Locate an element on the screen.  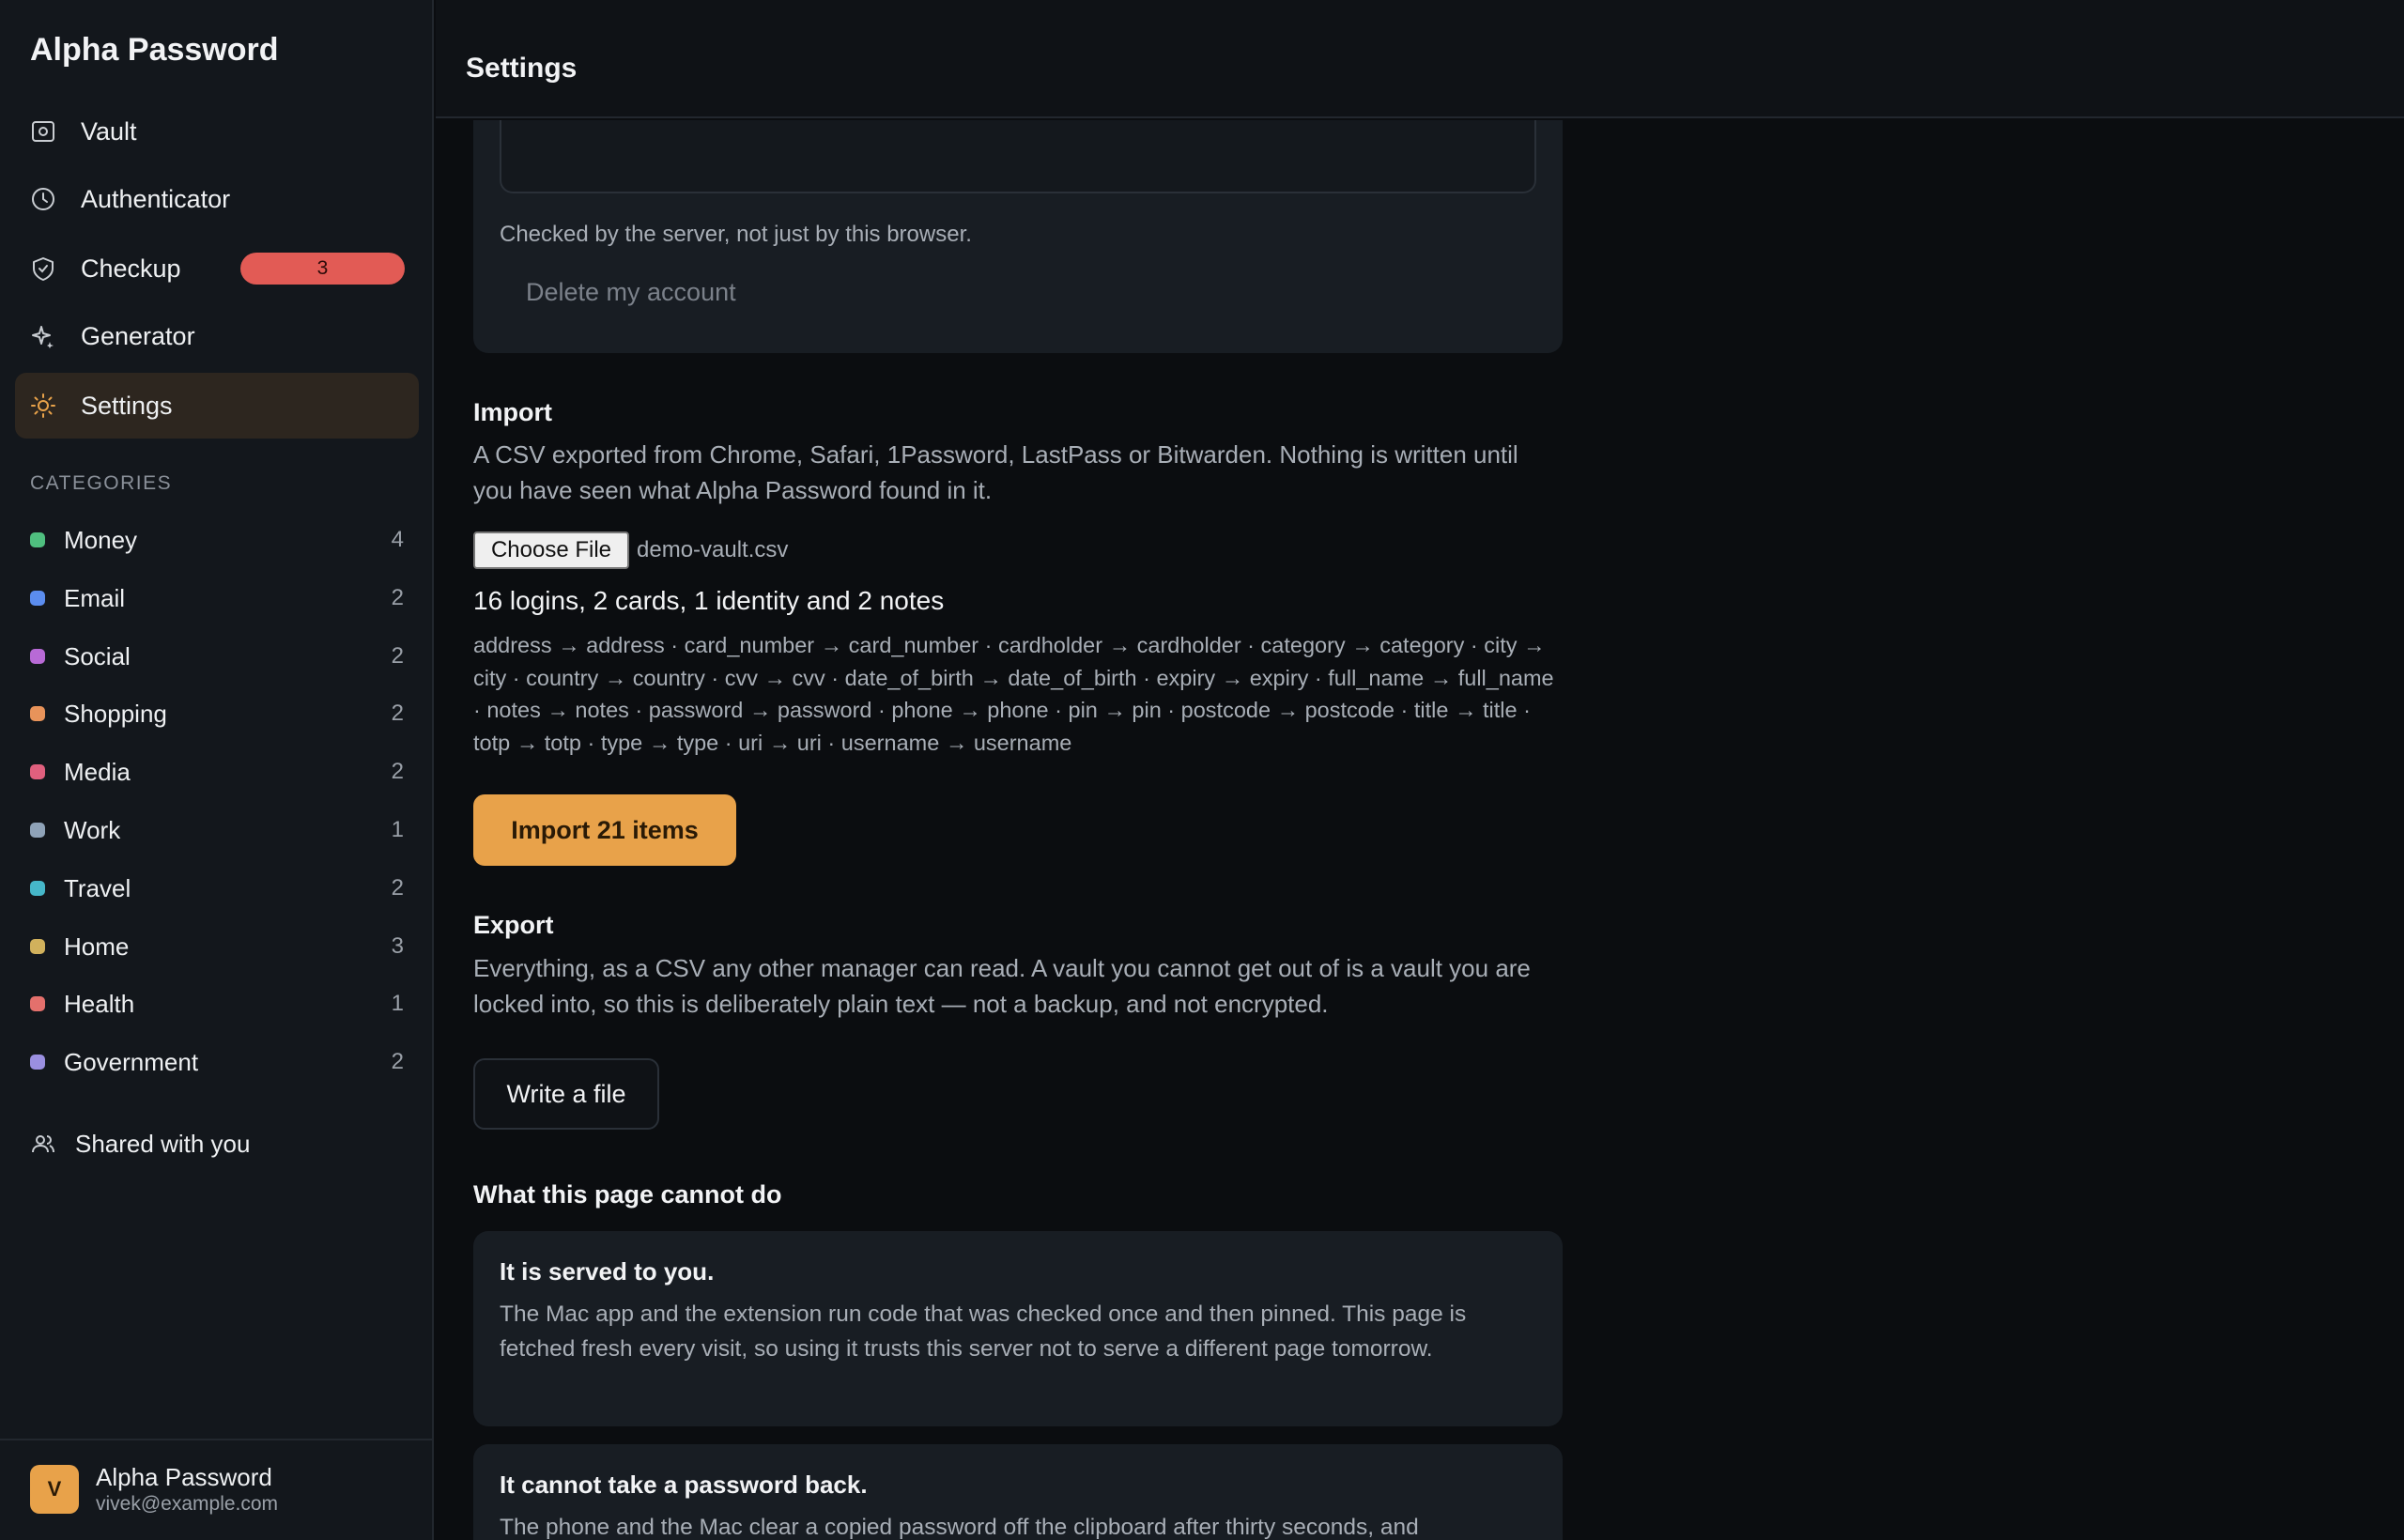
category-health: Health 1 is located at coordinates (217, 1004).